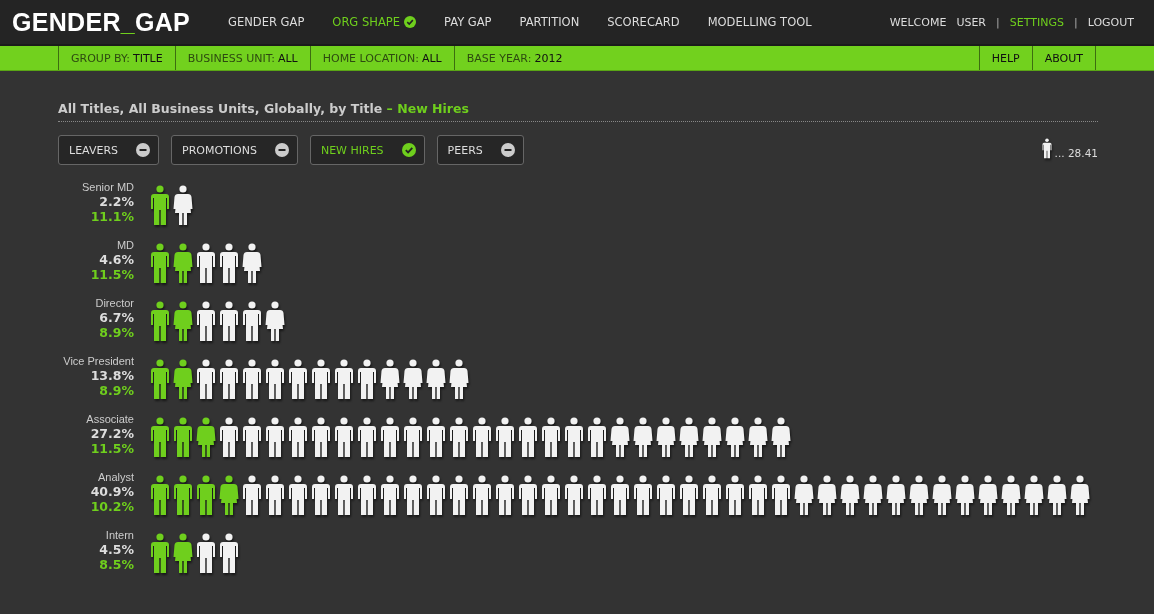 The height and width of the screenshot is (614, 1154). What do you see at coordinates (100, 58) in the screenshot?
I see `filter-label: GROUP BY:` at bounding box center [100, 58].